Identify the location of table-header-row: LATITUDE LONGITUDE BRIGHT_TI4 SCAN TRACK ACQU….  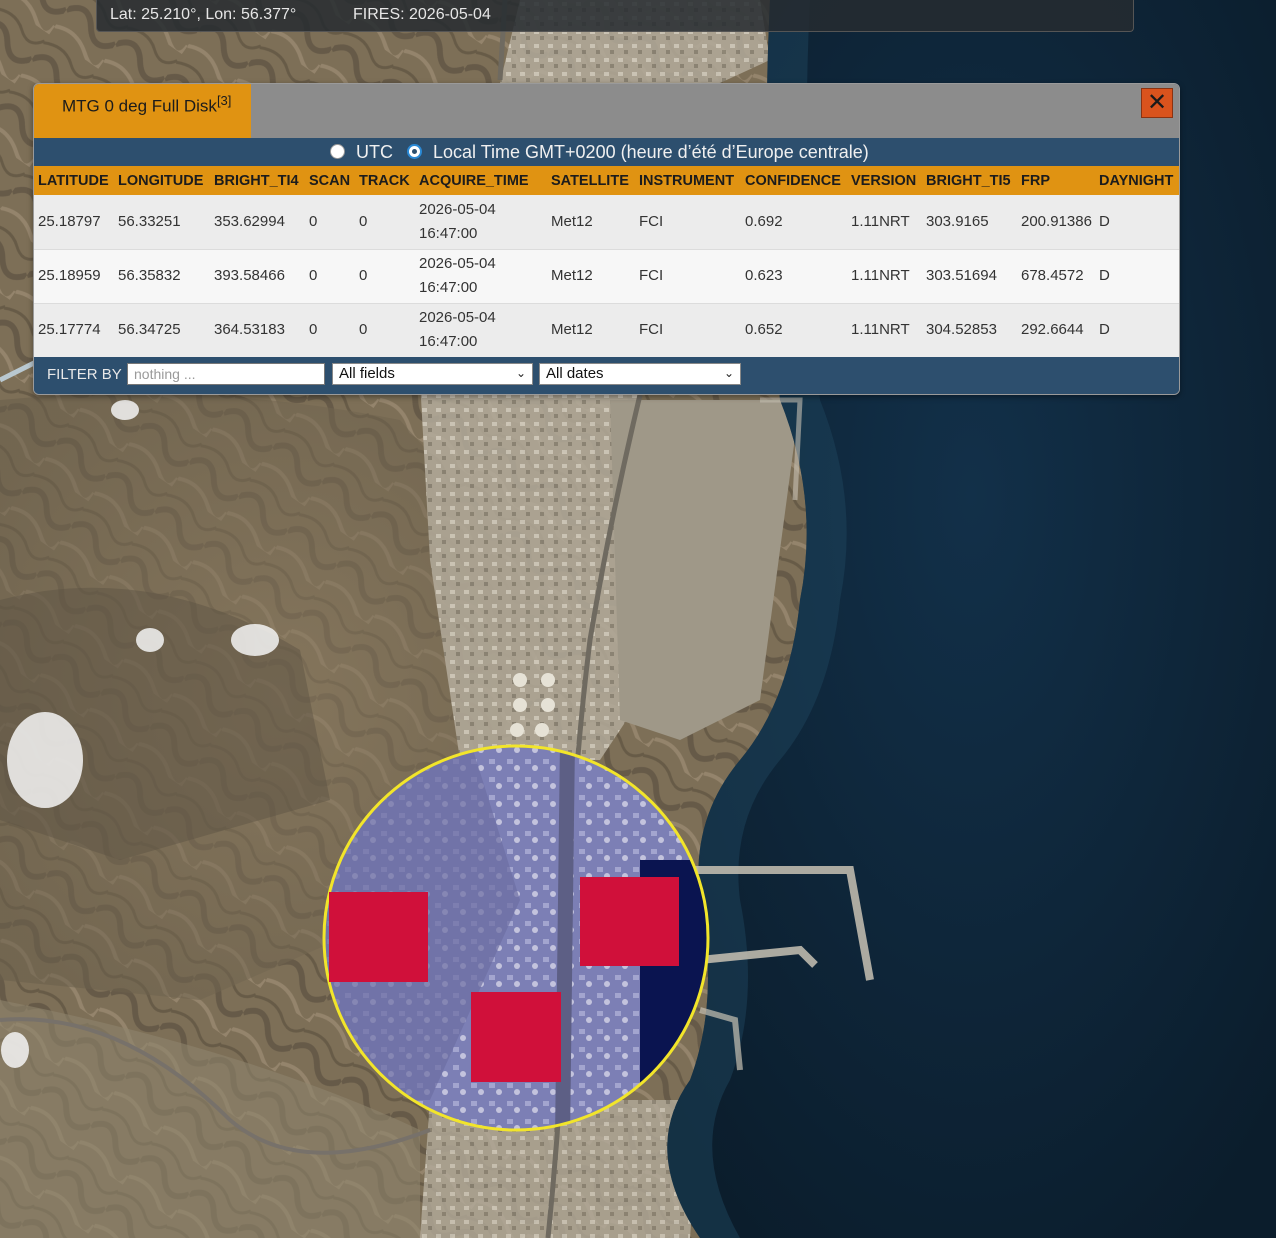
(606, 180).